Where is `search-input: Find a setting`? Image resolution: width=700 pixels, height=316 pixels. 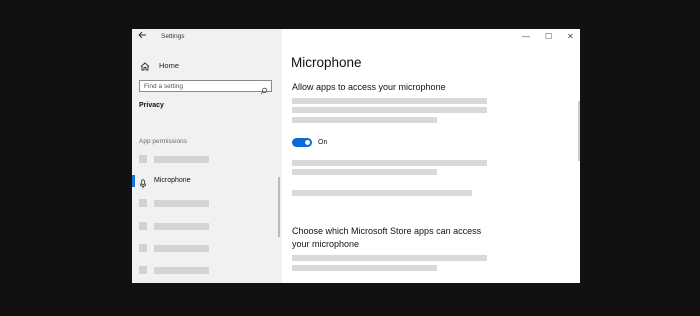 search-input: Find a setting is located at coordinates (205, 87).